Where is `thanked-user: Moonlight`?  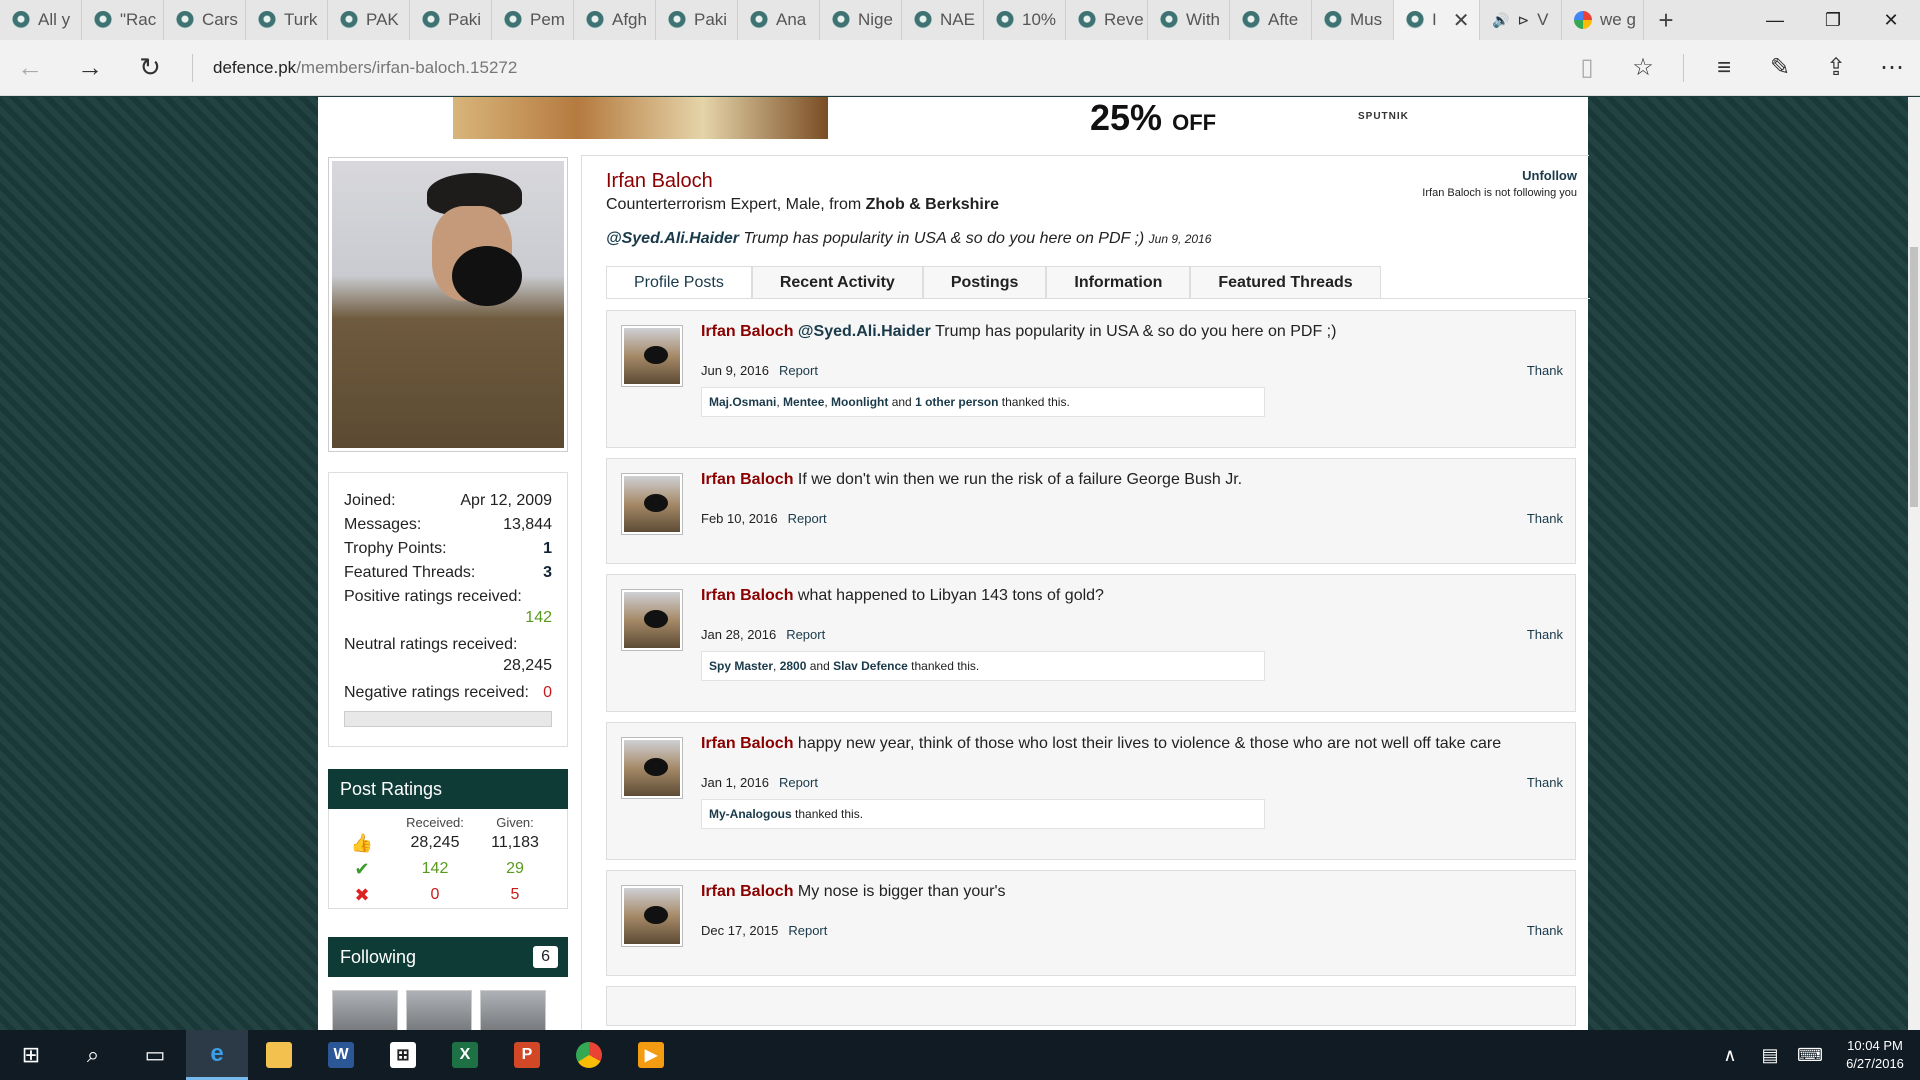 thanked-user: Moonlight is located at coordinates (859, 402).